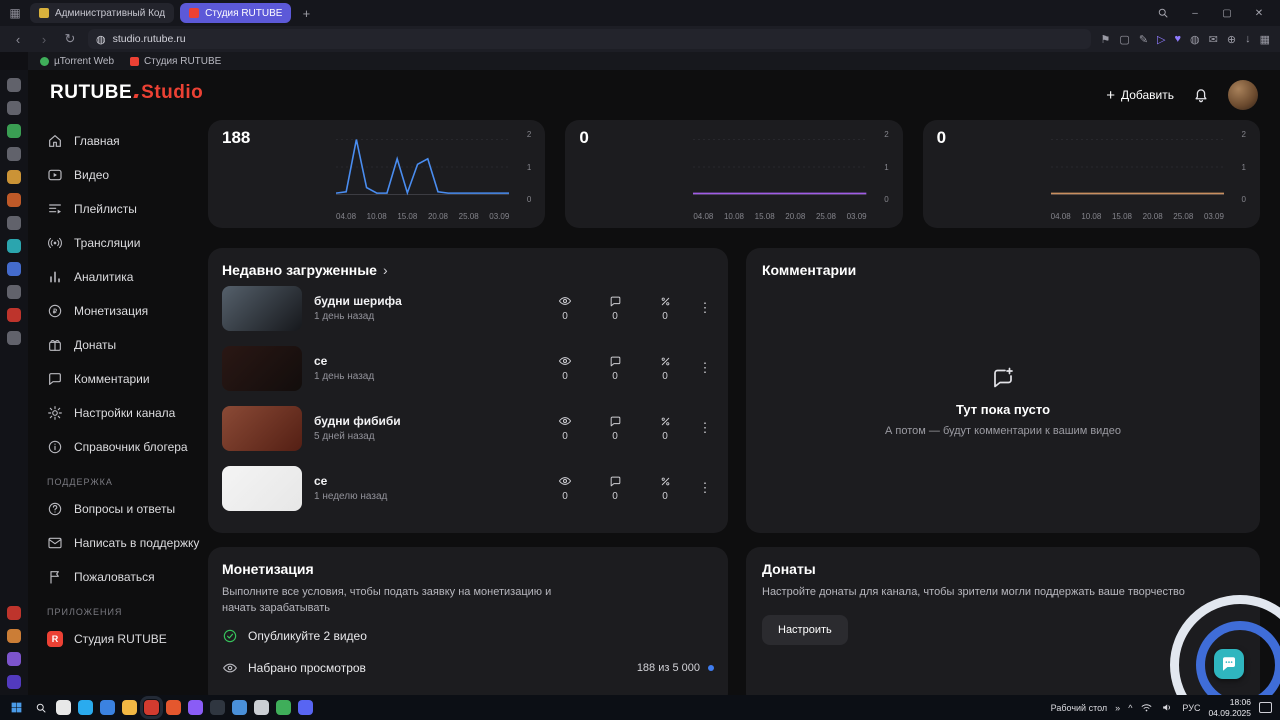 This screenshot has height=720, width=1280. Describe the element at coordinates (175, 61) in the screenshot. I see `bookmark-rutube-studio: Студия RUTUBE` at that location.